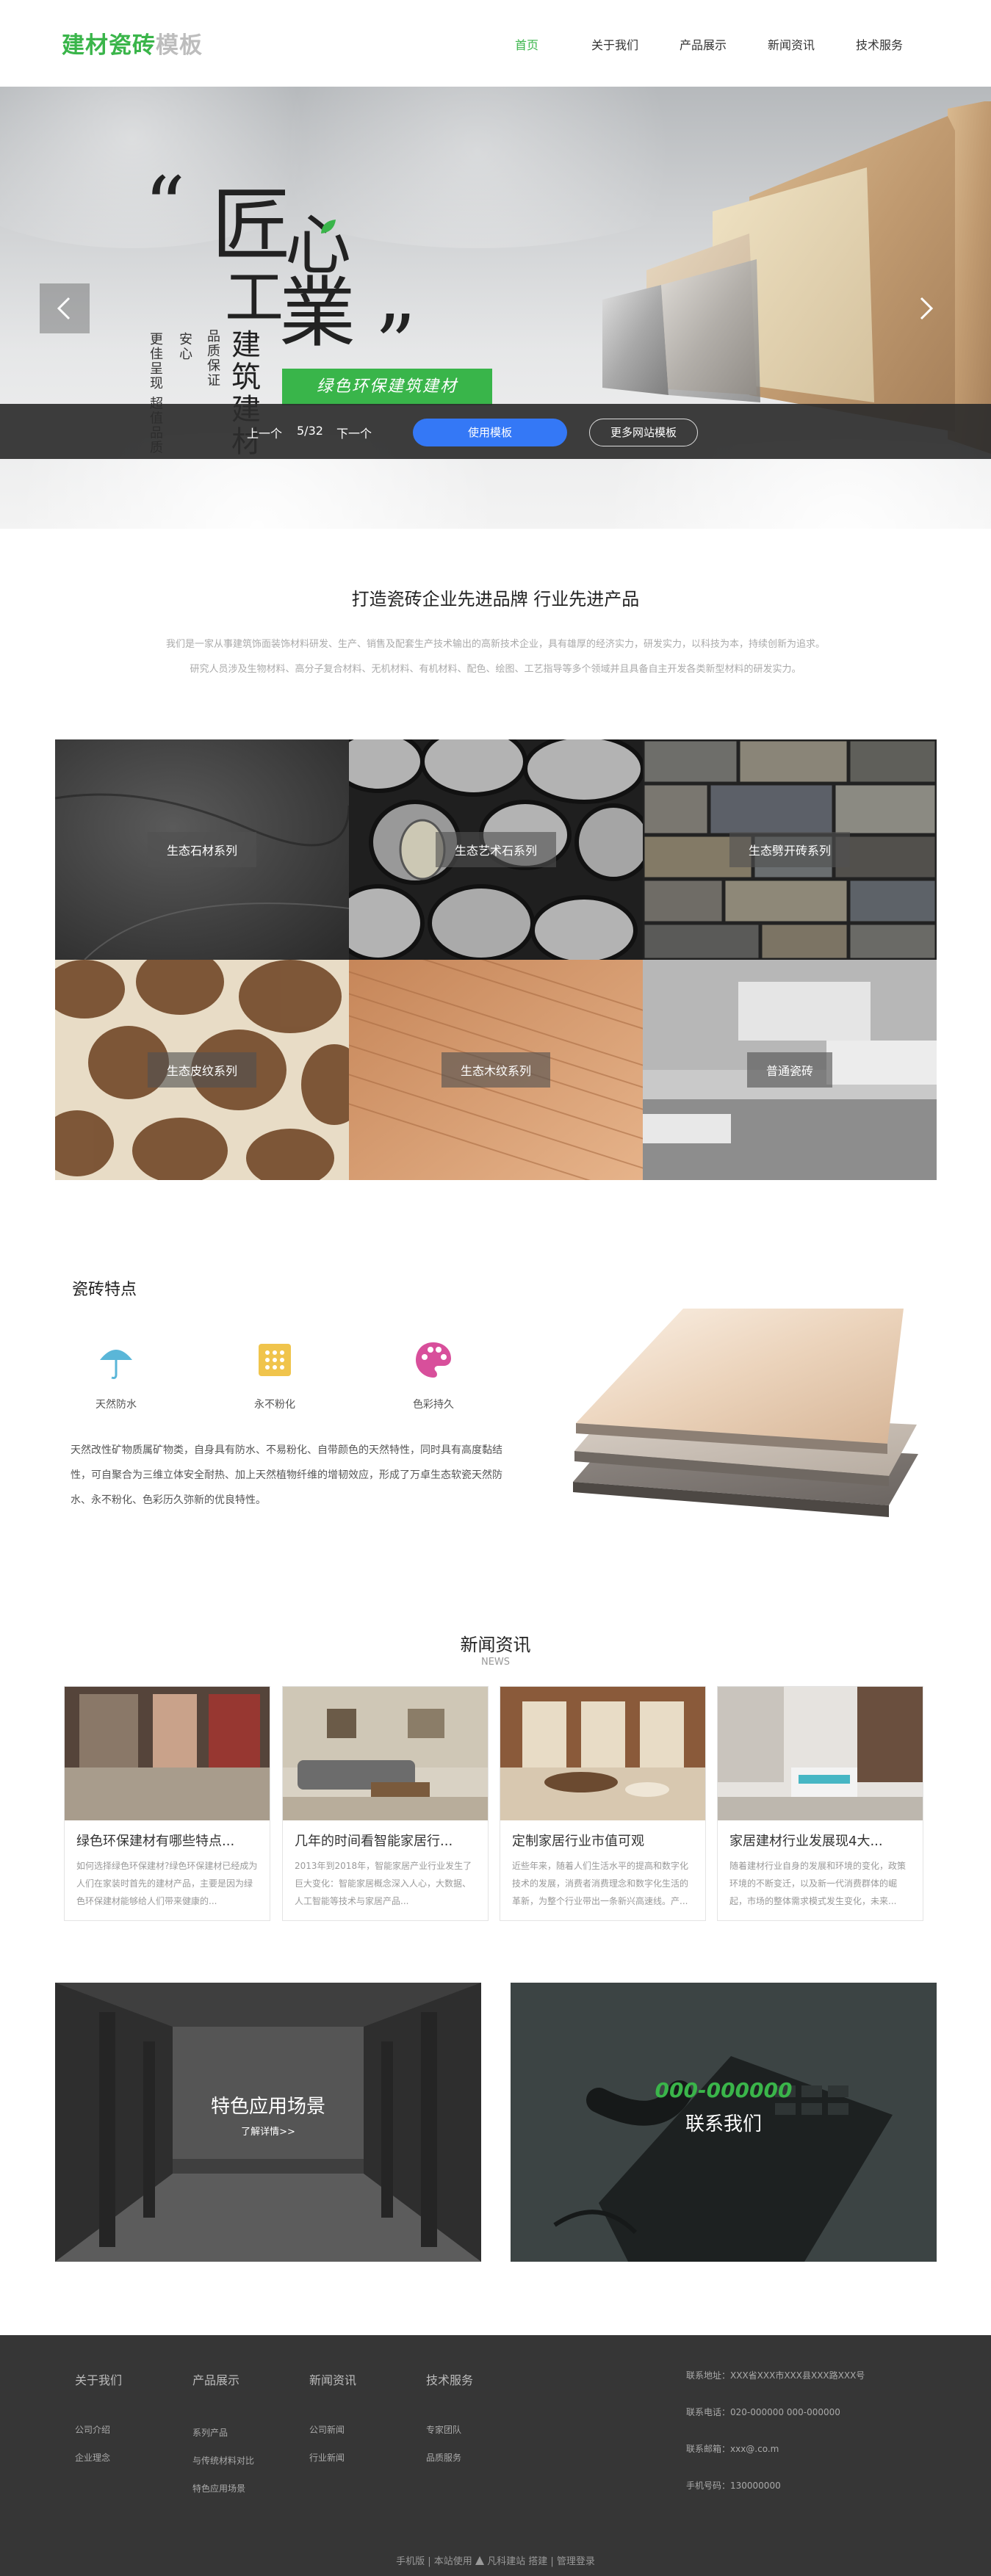 The height and width of the screenshot is (2576, 991). Describe the element at coordinates (443, 2429) in the screenshot. I see `footer-link: 专家团队` at that location.